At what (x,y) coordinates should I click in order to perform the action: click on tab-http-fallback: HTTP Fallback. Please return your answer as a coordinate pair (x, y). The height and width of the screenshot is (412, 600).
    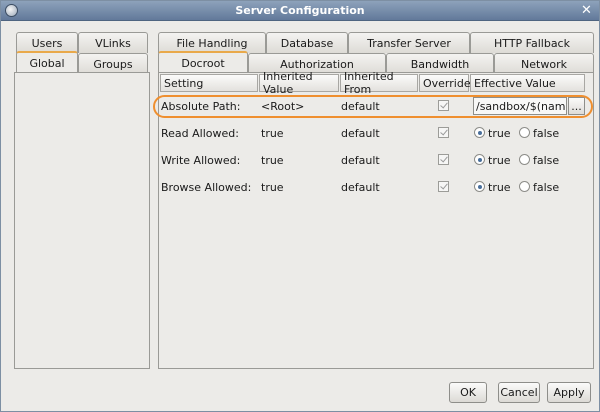
    Looking at the image, I should click on (532, 42).